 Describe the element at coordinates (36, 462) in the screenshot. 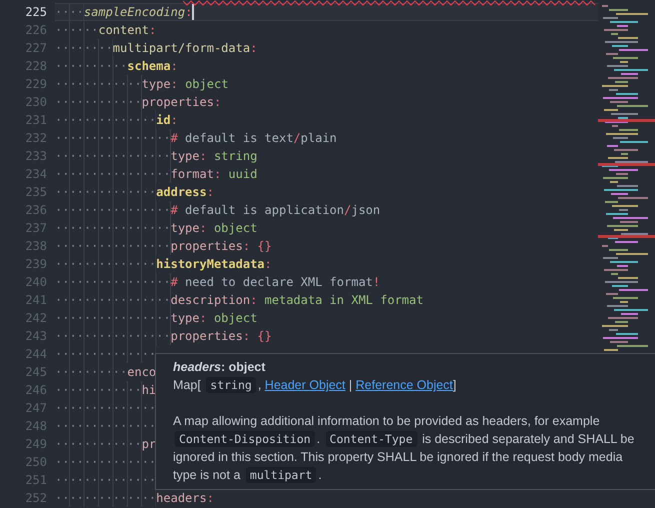

I see `line-number: 250` at that location.